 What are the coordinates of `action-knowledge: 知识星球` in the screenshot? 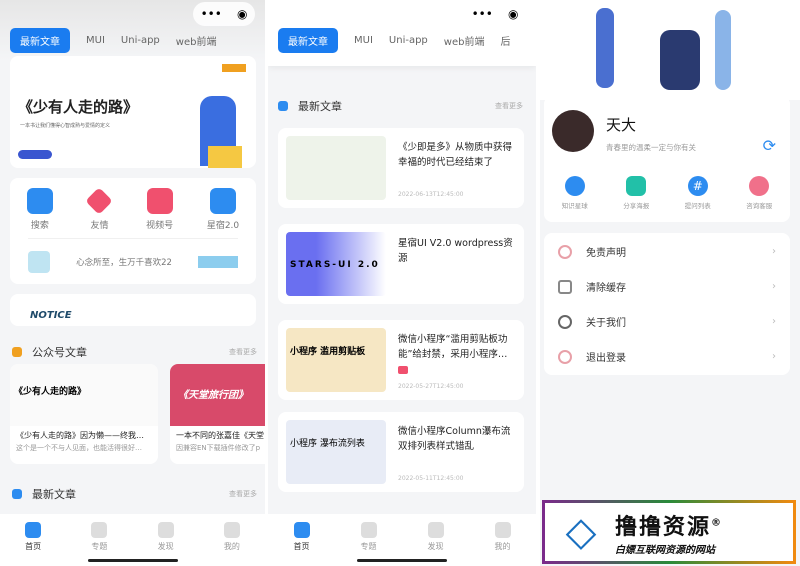 It's located at (575, 193).